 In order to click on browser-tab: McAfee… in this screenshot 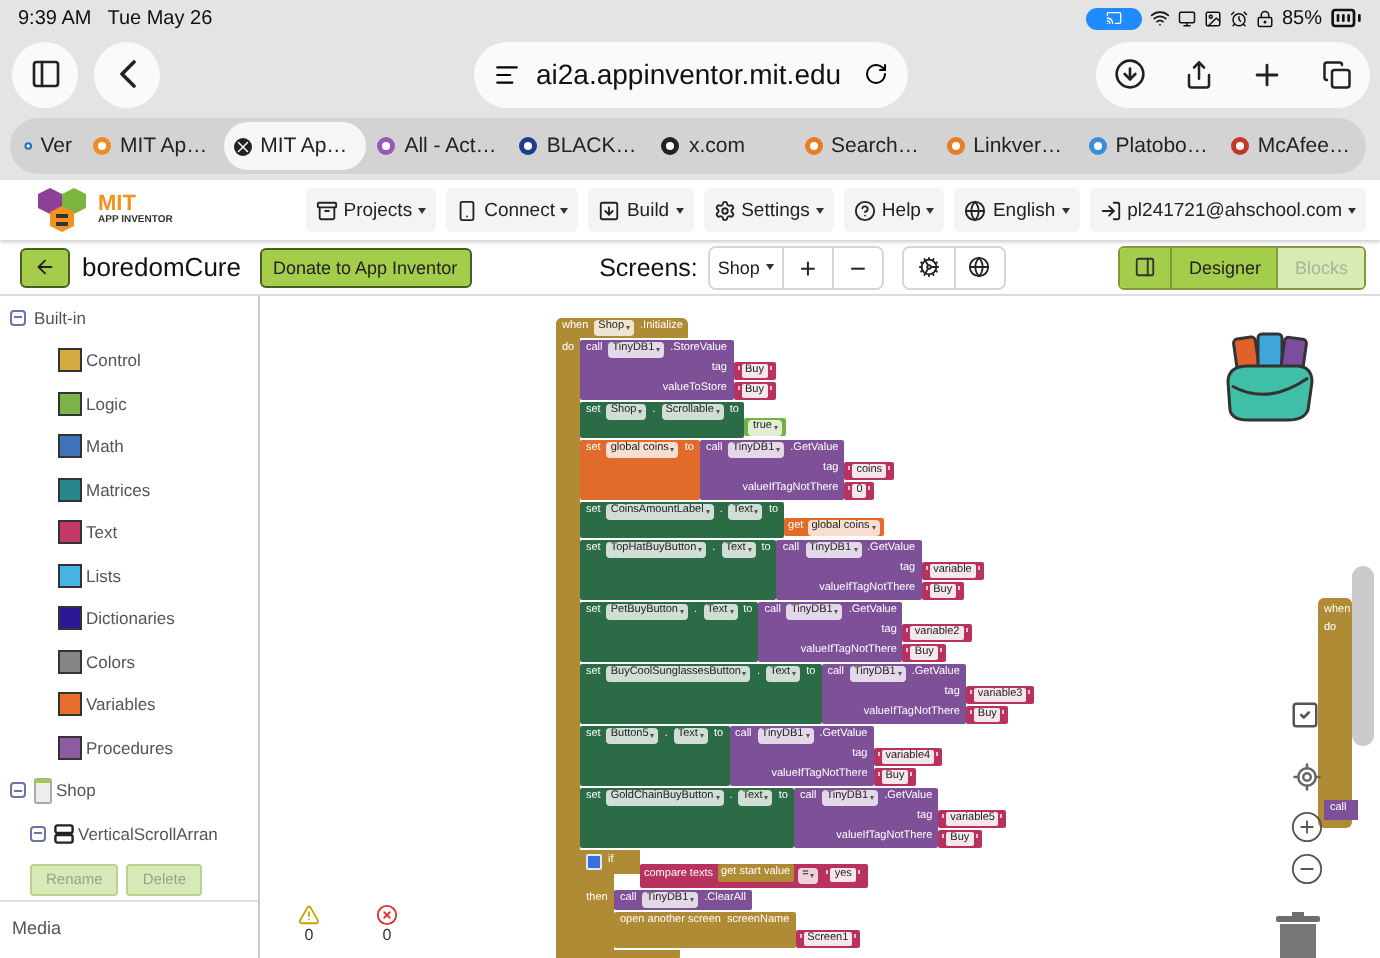, I will do `click(1290, 146)`.